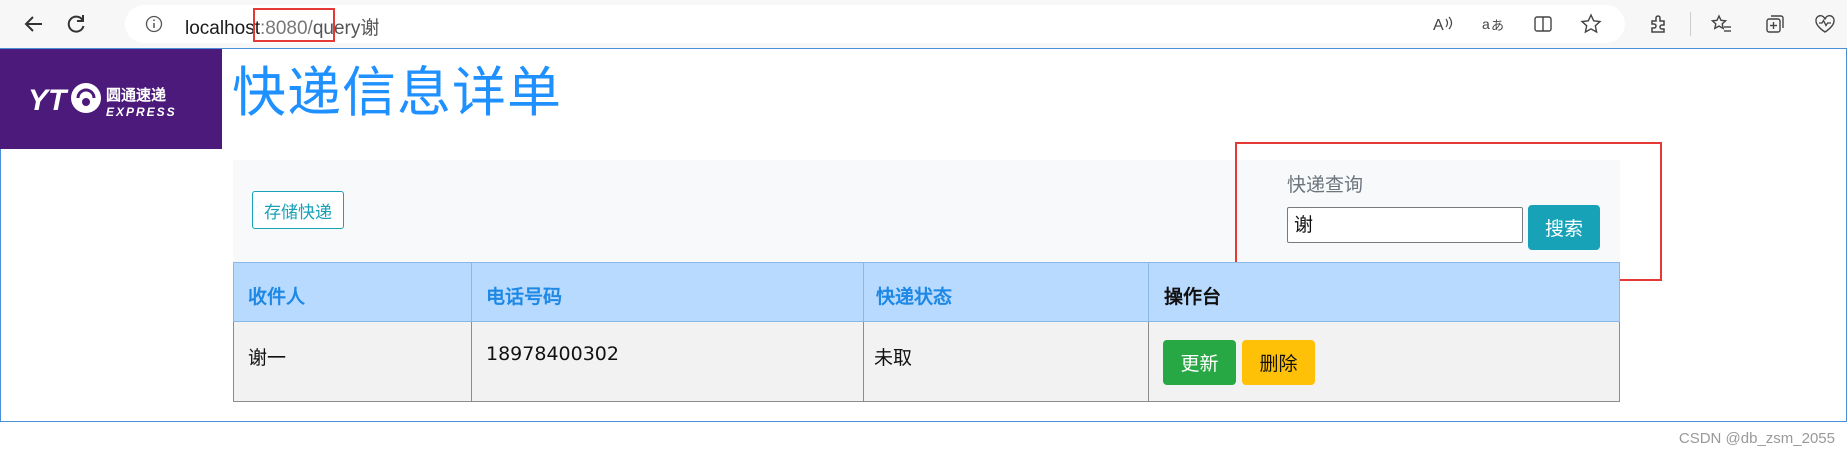  I want to click on translate-icon: aあ, so click(1493, 24).